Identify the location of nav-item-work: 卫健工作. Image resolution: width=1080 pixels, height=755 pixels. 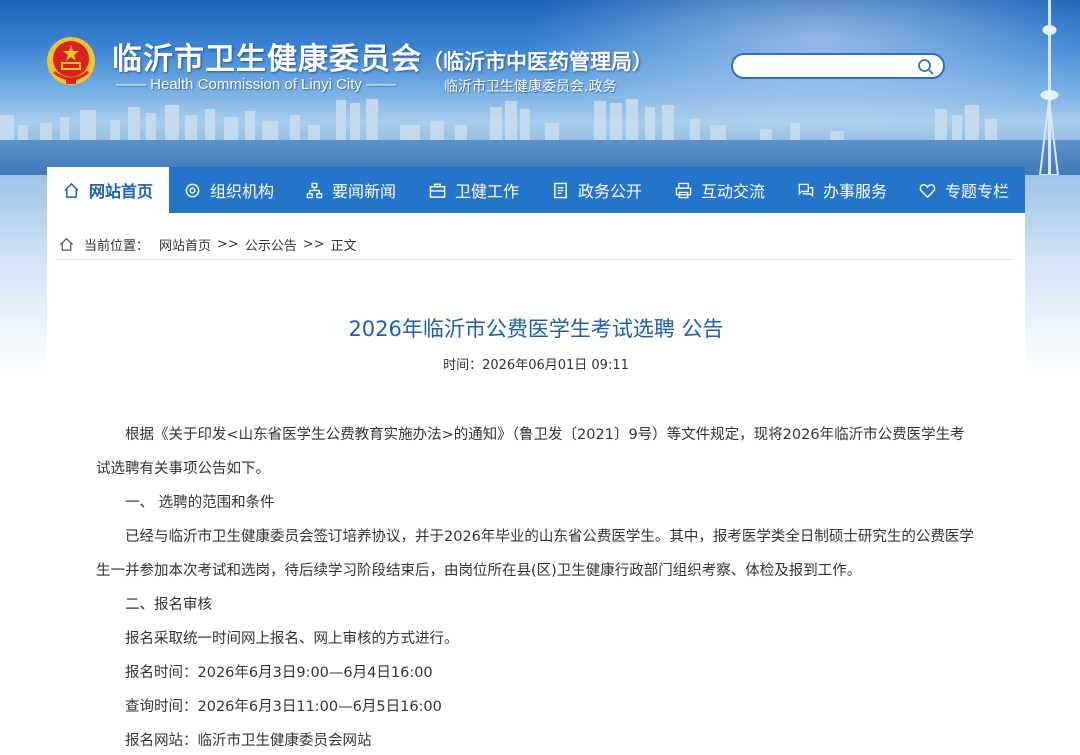
(474, 190).